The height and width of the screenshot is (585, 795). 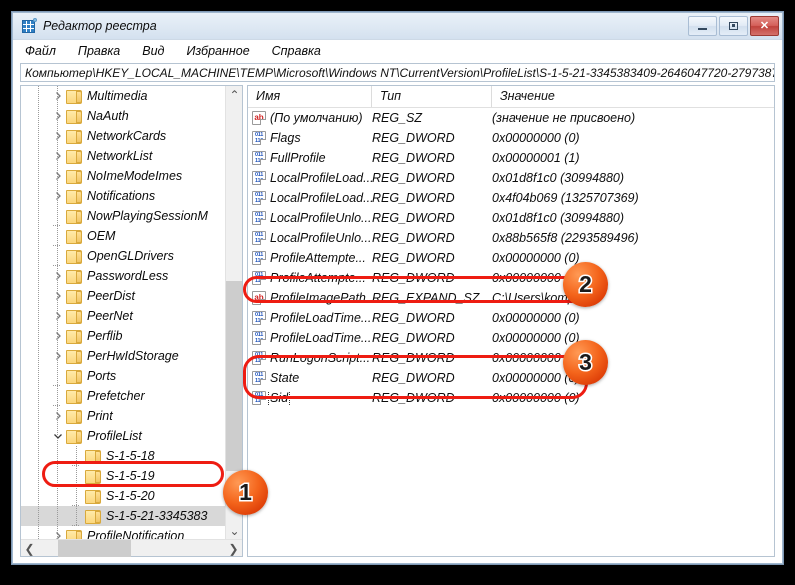 I want to click on tree-node: NaAuth, so click(x=131, y=116).